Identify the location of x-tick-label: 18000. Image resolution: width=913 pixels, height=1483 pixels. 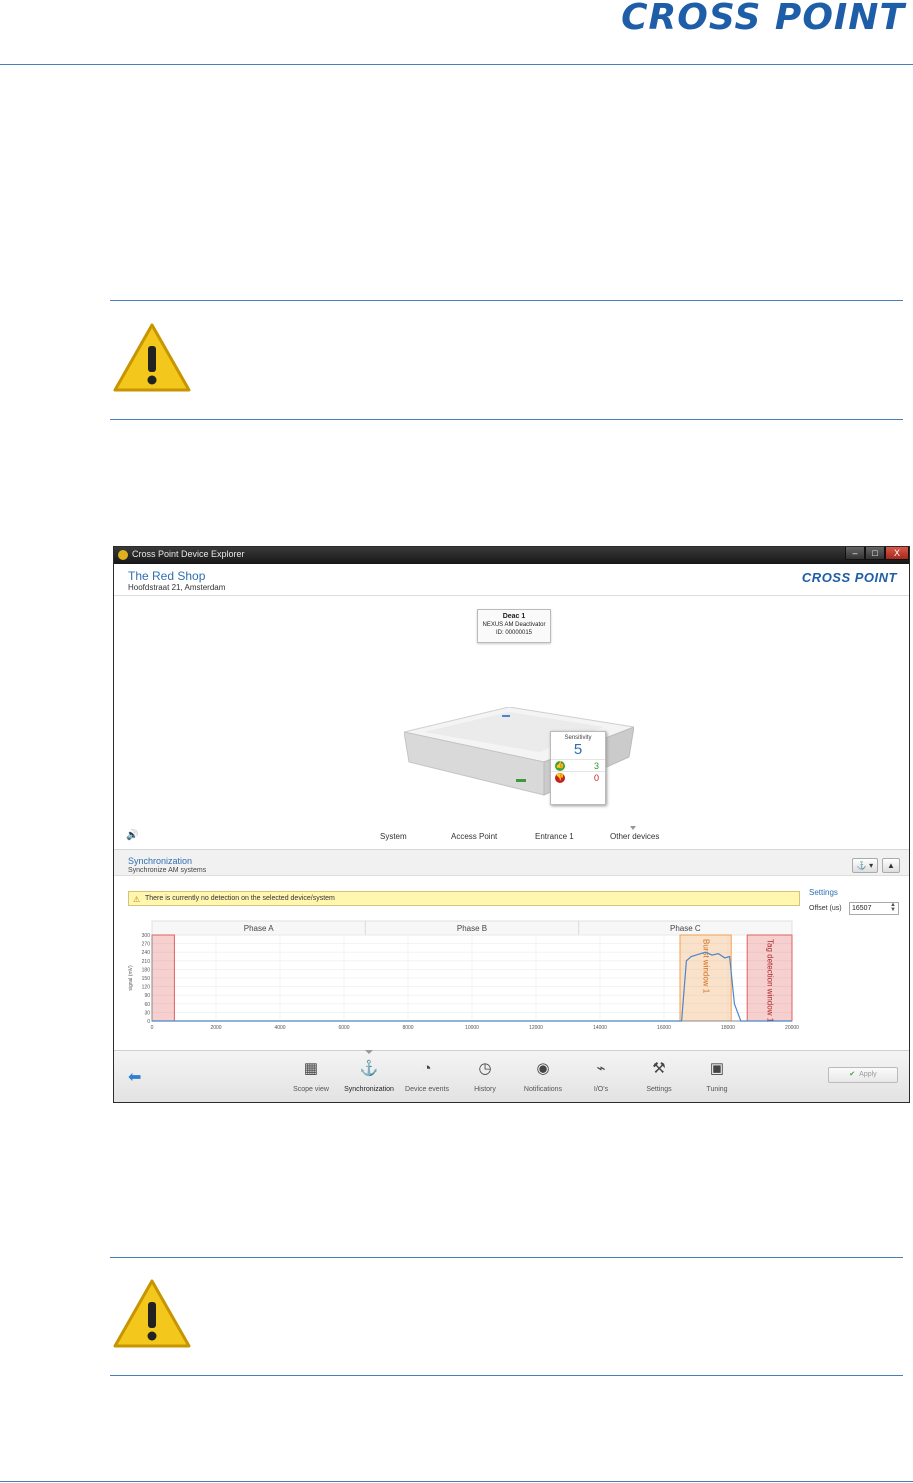
(728, 1028).